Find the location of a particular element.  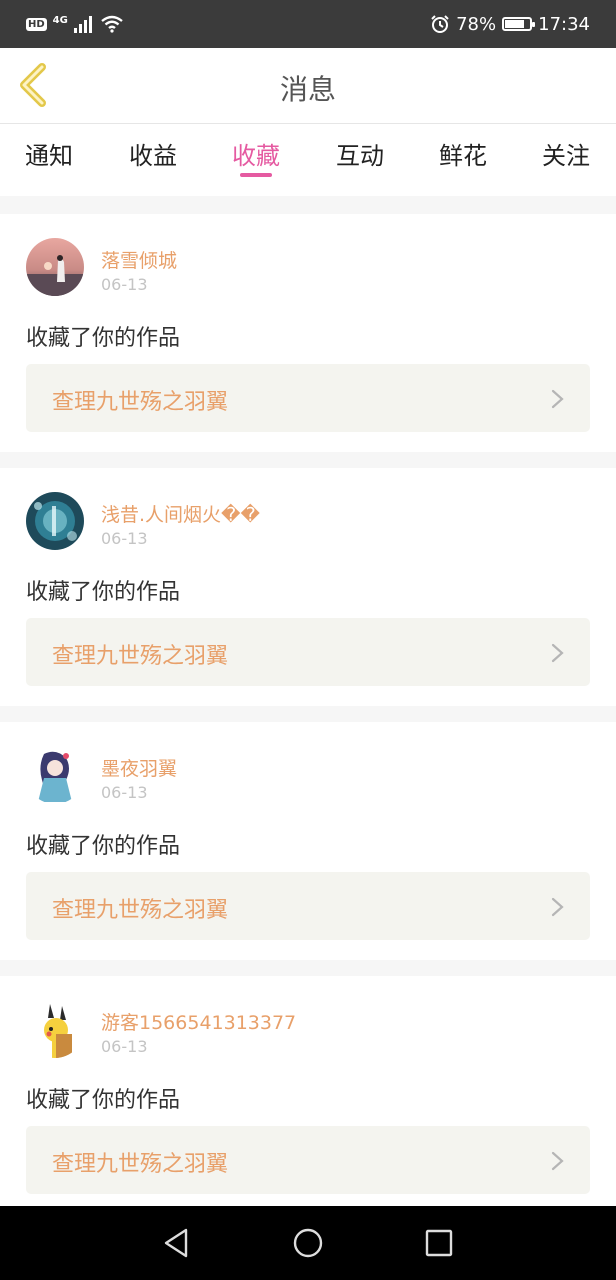

alarm-icon is located at coordinates (440, 24).